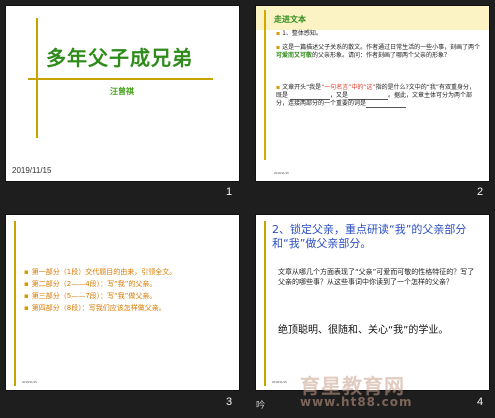 The width and height of the screenshot is (495, 418). Describe the element at coordinates (95, 308) in the screenshot. I see `list-item: ▪ 第四部分（8段）：写我们应该怎样做父亲。` at that location.